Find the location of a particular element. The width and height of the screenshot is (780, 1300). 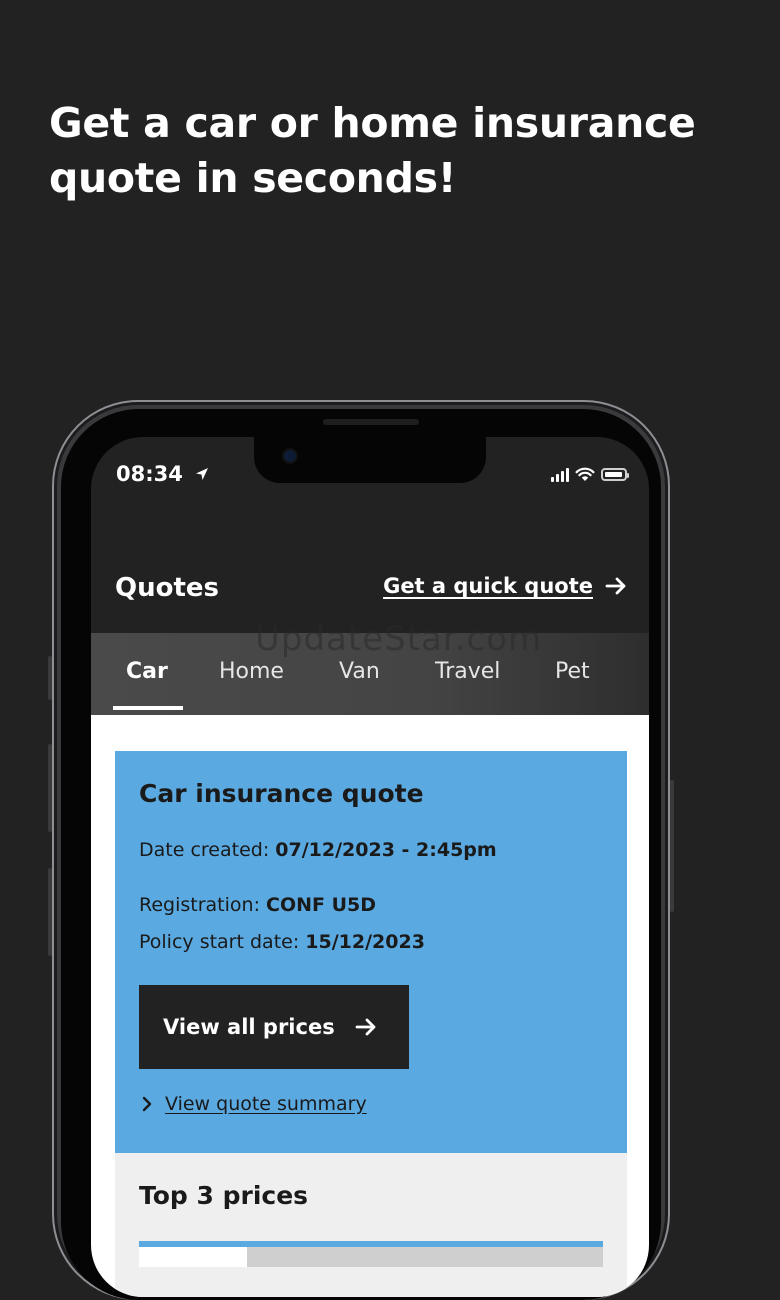

view-quote-summary-link: View quote summary is located at coordinates (254, 1104).